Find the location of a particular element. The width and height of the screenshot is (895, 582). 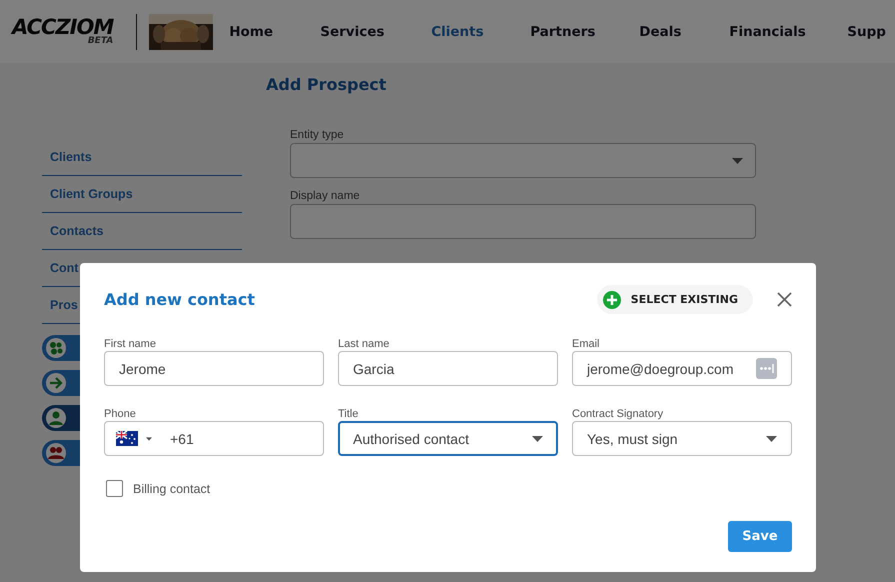

field-label: Entity type is located at coordinates (317, 135).